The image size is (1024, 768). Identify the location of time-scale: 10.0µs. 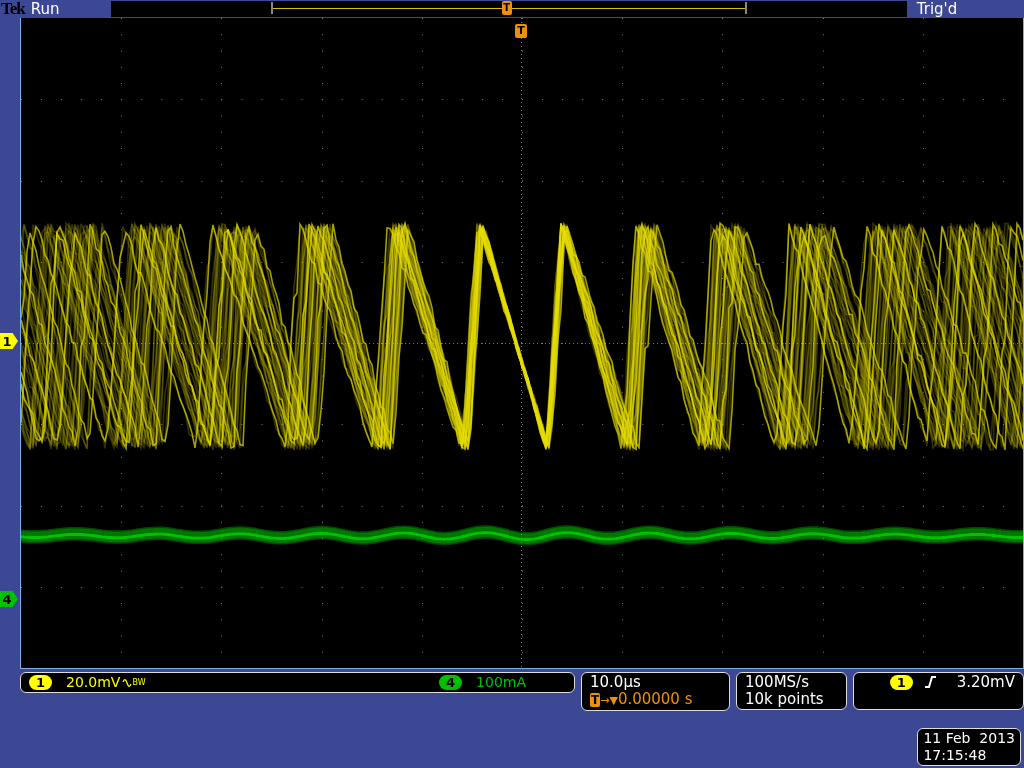
(616, 682).